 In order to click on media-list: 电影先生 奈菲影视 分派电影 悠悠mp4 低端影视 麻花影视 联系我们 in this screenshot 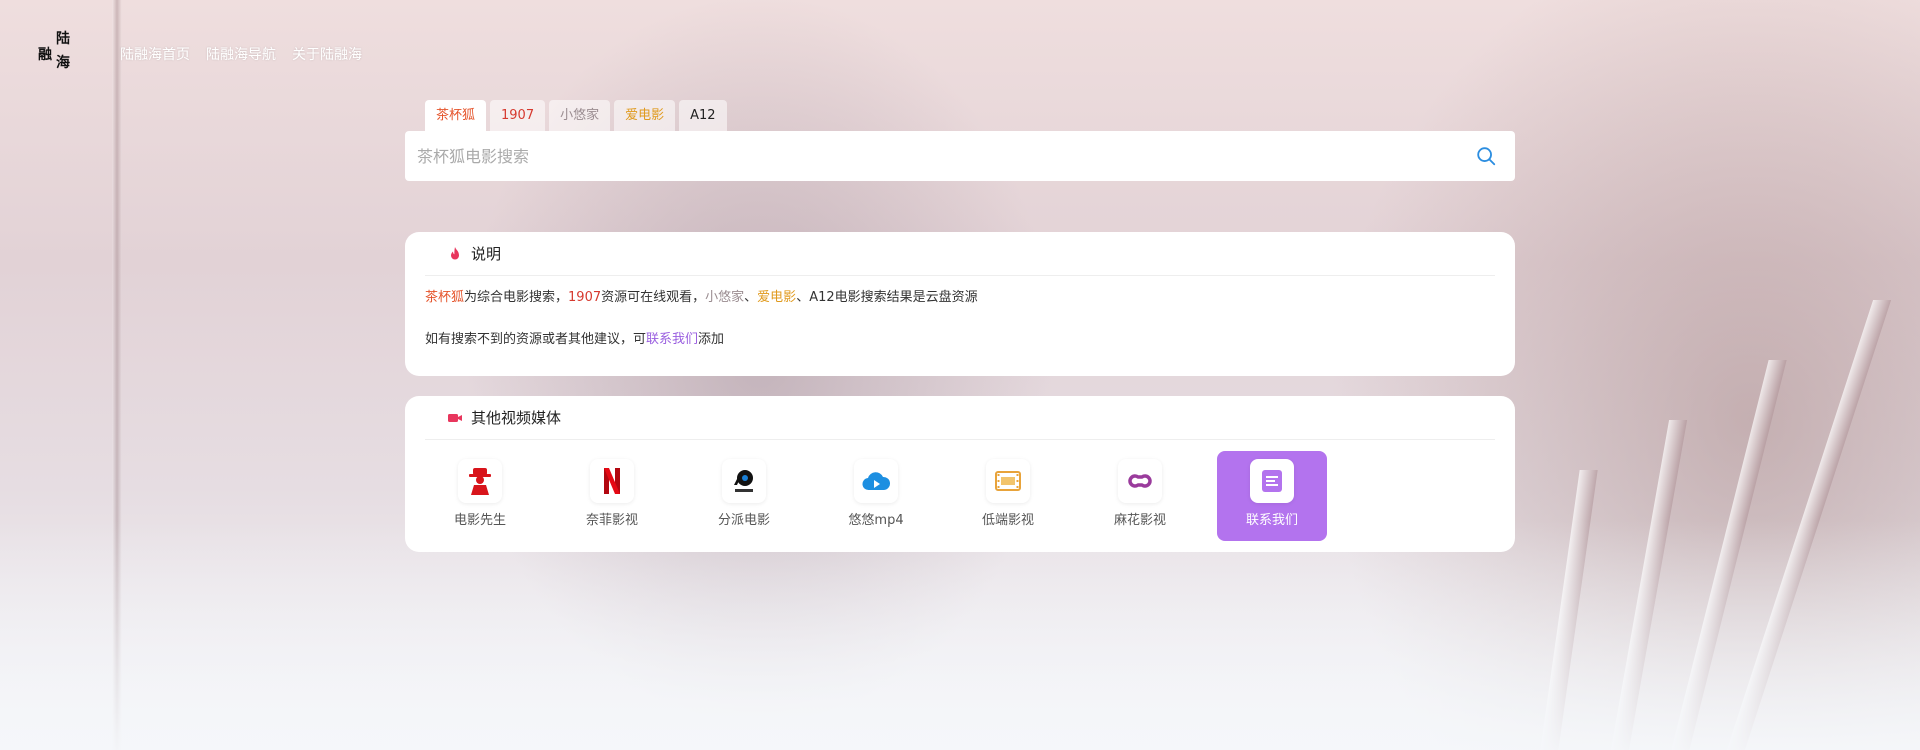, I will do `click(960, 490)`.